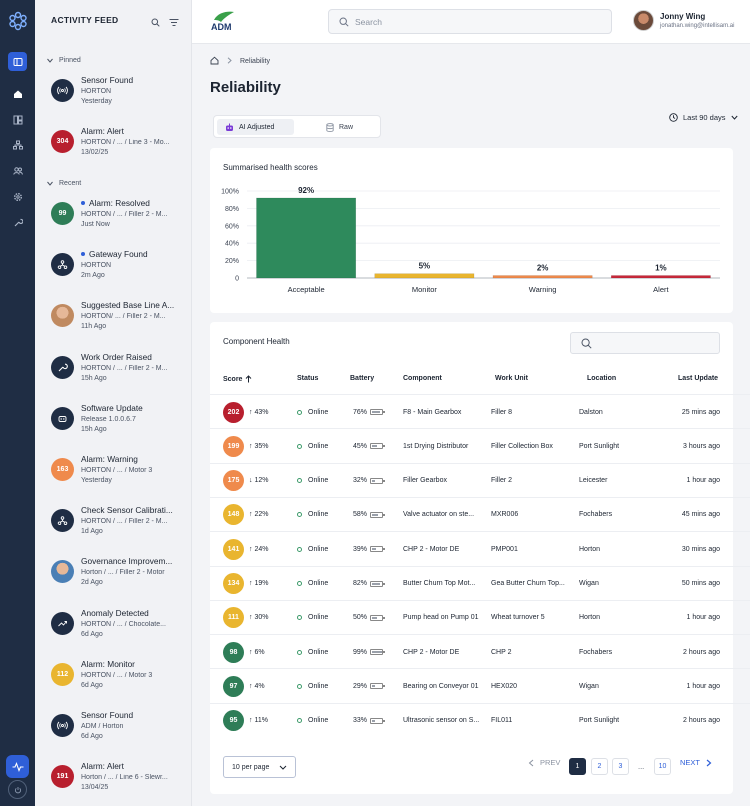  I want to click on hierarchy-icon, so click(17, 144).